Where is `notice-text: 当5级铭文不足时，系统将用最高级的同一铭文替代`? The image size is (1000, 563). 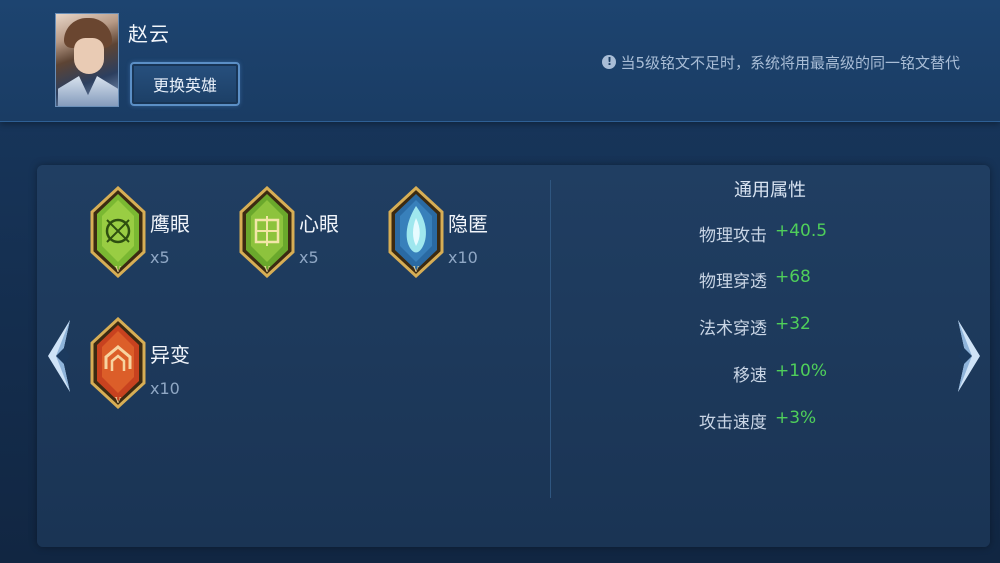 notice-text: 当5级铭文不足时，系统将用最高级的同一铭文替代 is located at coordinates (790, 62).